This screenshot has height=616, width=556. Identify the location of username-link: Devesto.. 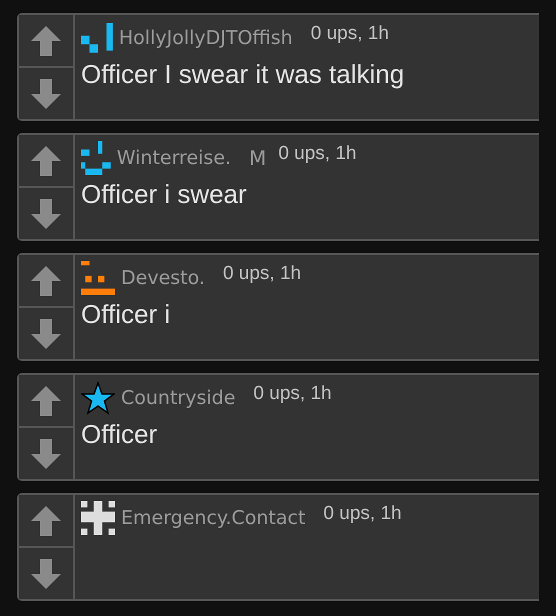
(163, 278).